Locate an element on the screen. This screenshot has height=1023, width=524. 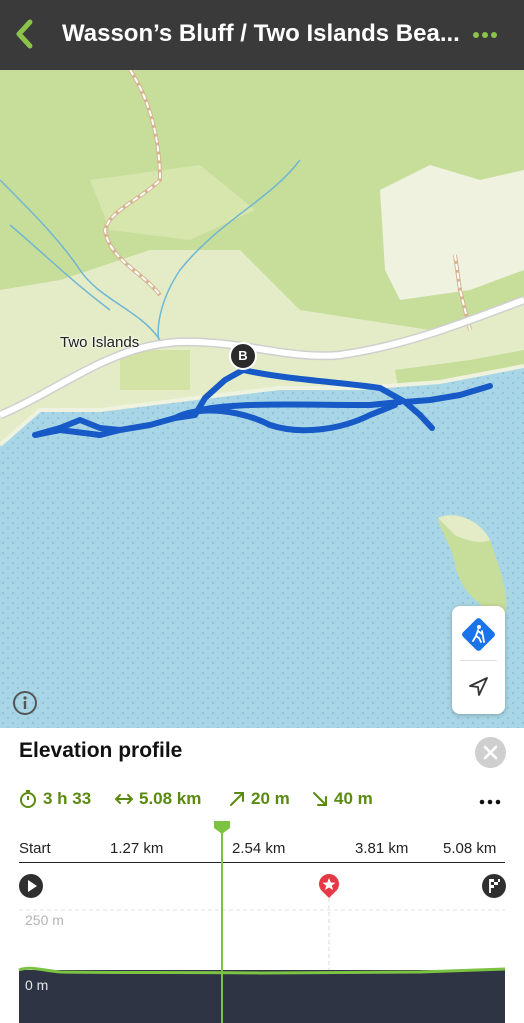
route-marker-b: B is located at coordinates (243, 356).